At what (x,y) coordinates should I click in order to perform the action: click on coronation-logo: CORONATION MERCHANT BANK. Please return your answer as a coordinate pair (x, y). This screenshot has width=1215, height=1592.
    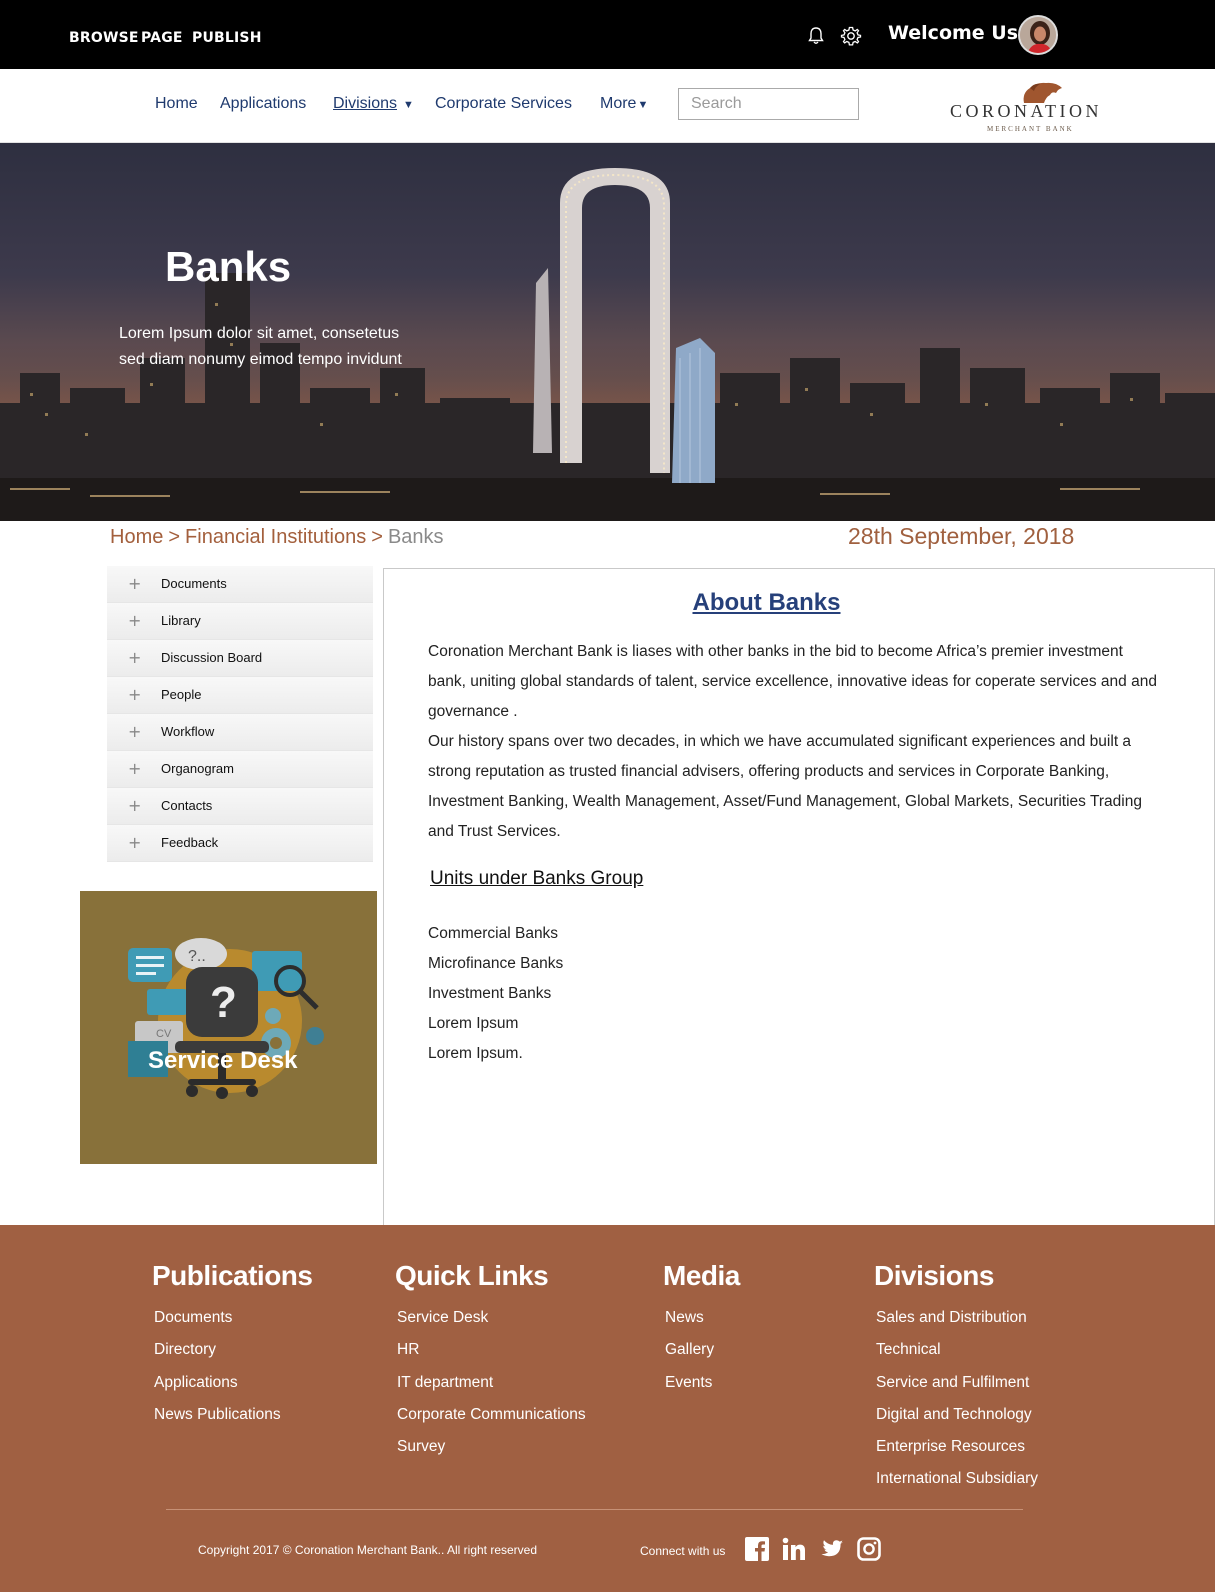
    Looking at the image, I should click on (1035, 106).